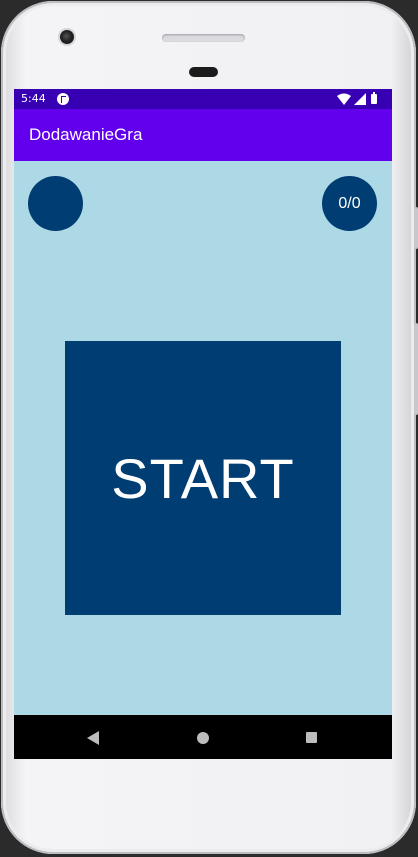 This screenshot has height=857, width=418. I want to click on back-icon, so click(93, 738).